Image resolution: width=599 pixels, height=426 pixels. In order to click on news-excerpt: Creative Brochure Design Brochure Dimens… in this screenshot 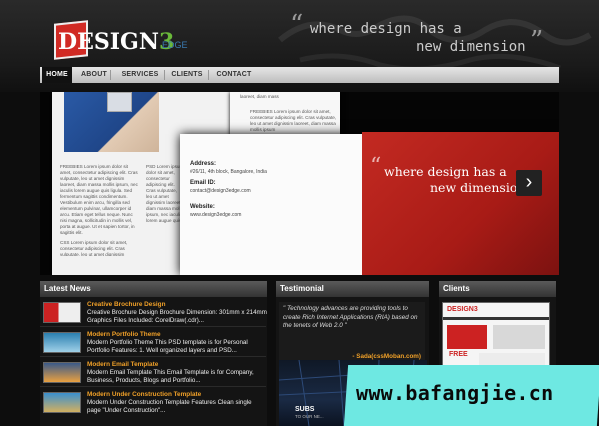, I will do `click(177, 316)`.